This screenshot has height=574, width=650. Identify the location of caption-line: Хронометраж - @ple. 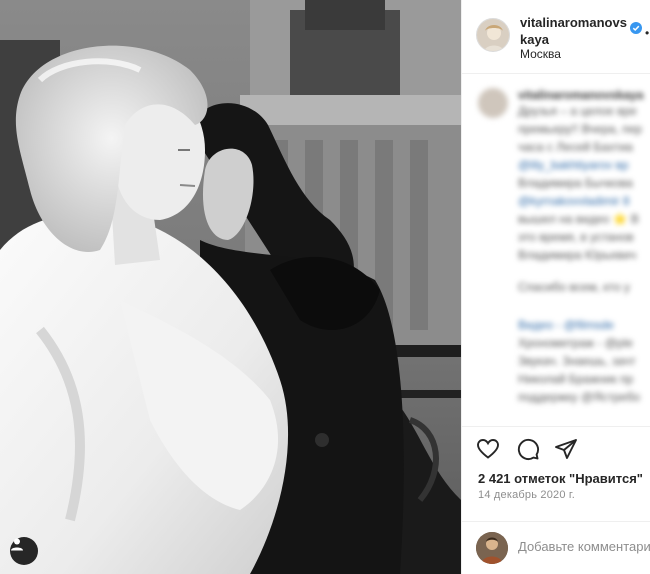
(575, 343).